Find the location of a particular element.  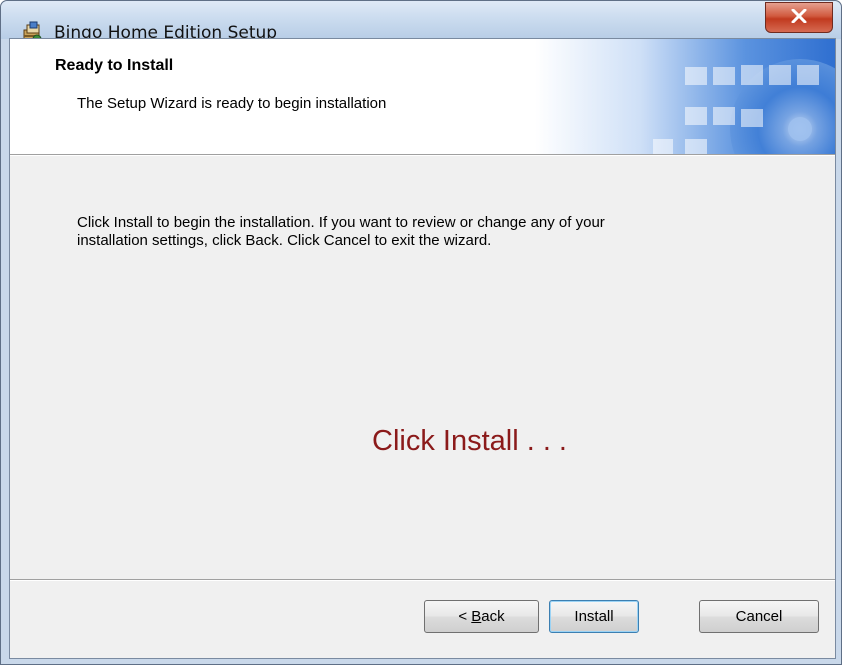

header-divider is located at coordinates (422, 155).